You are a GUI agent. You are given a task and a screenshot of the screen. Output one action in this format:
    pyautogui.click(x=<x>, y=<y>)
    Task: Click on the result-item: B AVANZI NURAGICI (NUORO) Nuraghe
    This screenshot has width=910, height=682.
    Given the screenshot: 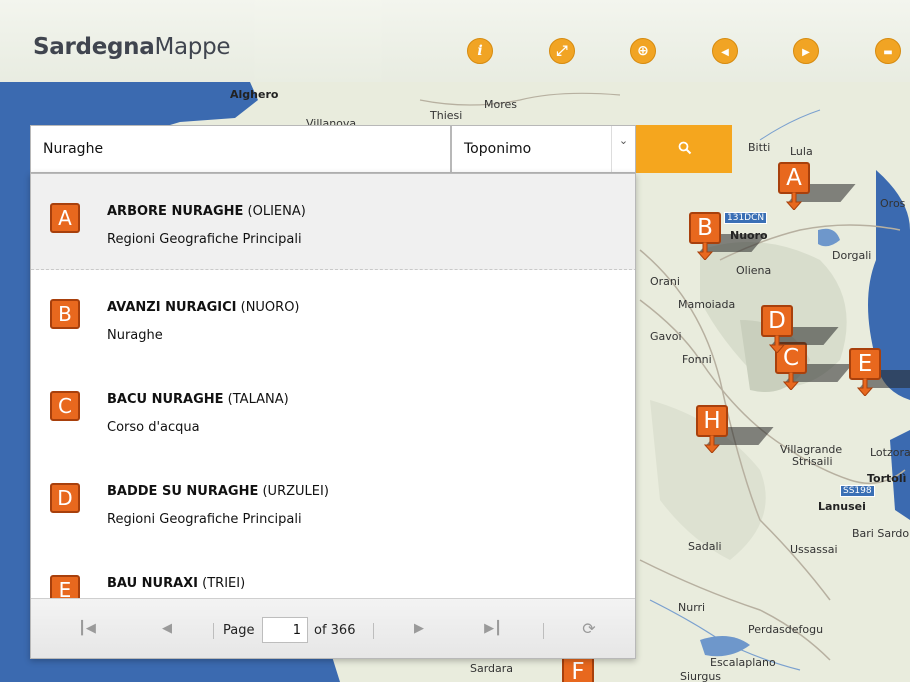 What is the action you would take?
    pyautogui.click(x=333, y=318)
    